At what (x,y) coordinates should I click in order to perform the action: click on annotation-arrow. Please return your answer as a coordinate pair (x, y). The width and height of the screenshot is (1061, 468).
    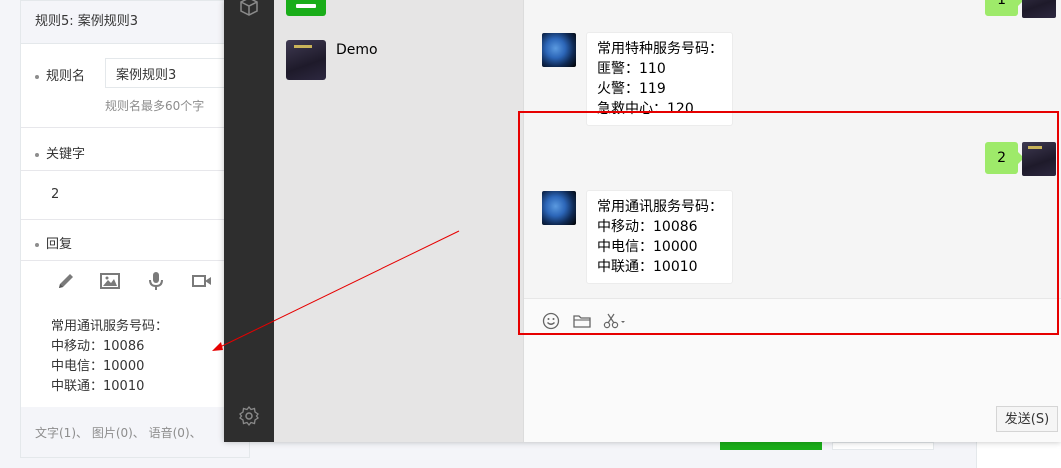
    Looking at the image, I should click on (336, 290).